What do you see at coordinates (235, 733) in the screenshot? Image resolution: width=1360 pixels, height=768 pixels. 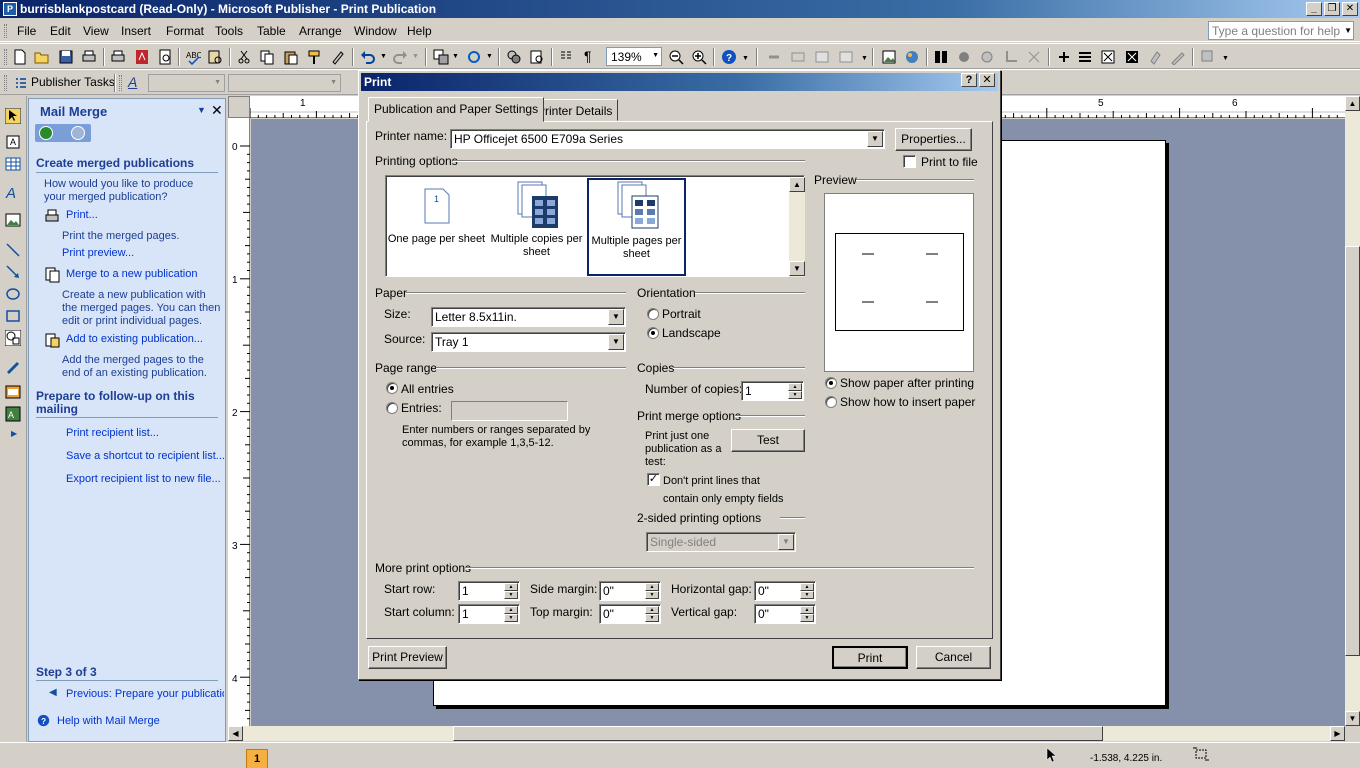 I see `scroll-left-icon: ◀` at bounding box center [235, 733].